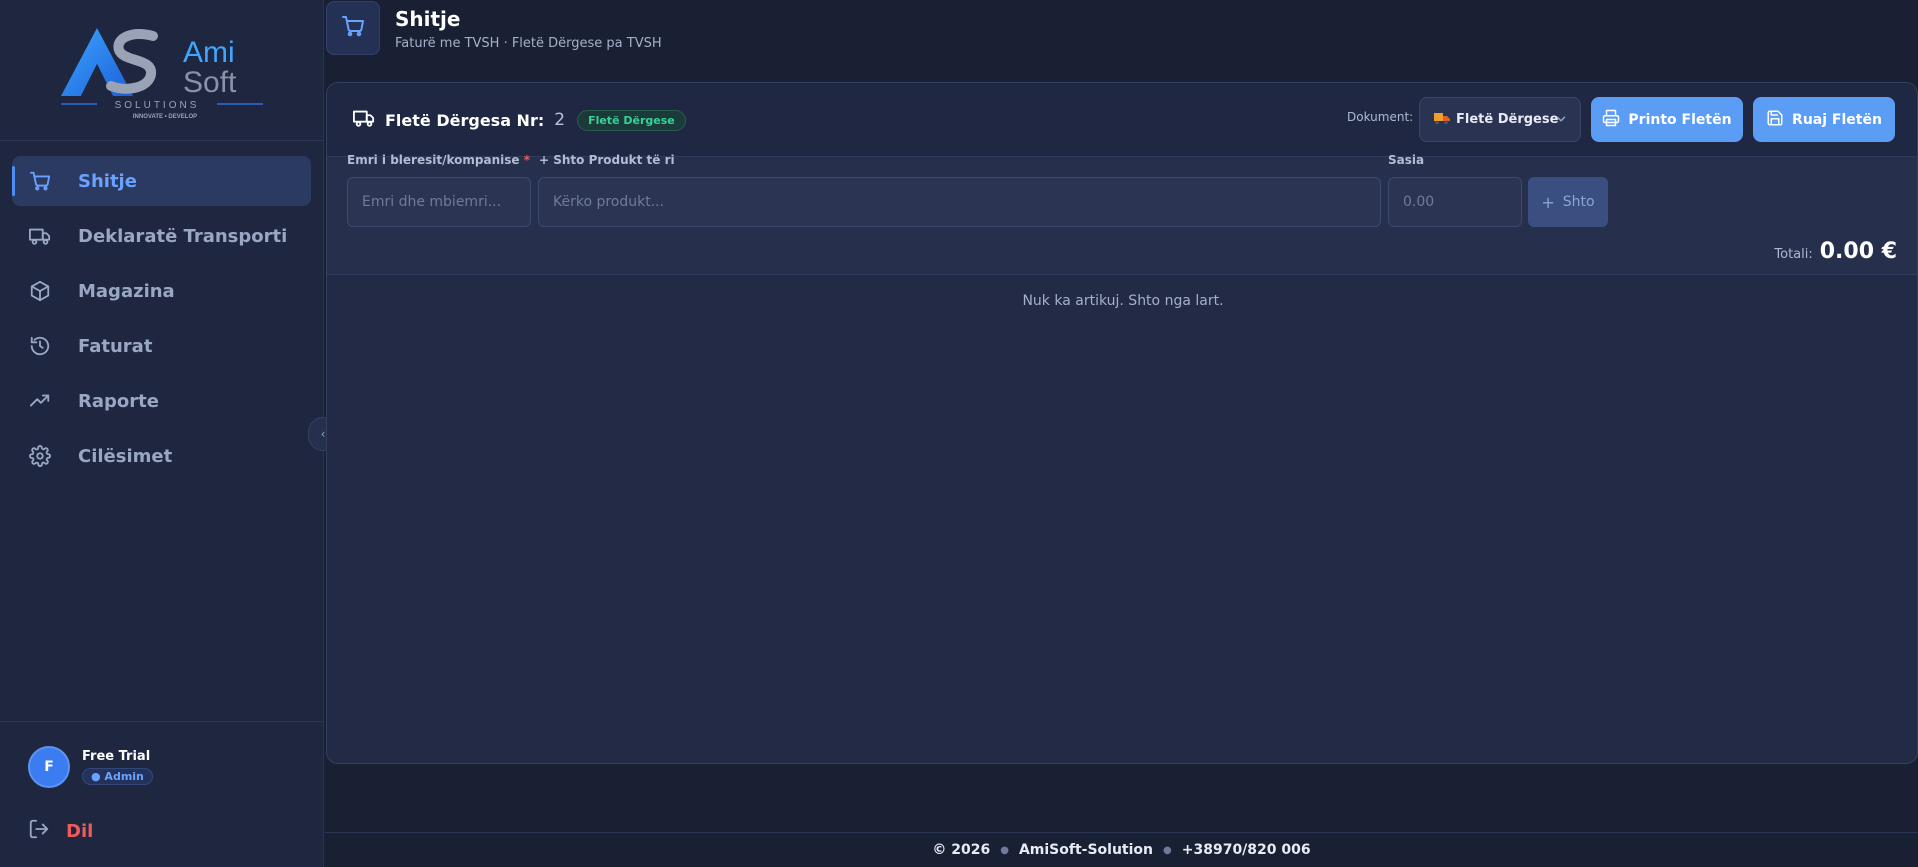 The height and width of the screenshot is (867, 1918). Describe the element at coordinates (156, 105) in the screenshot. I see `svg-text: SOLUTIONS` at that location.